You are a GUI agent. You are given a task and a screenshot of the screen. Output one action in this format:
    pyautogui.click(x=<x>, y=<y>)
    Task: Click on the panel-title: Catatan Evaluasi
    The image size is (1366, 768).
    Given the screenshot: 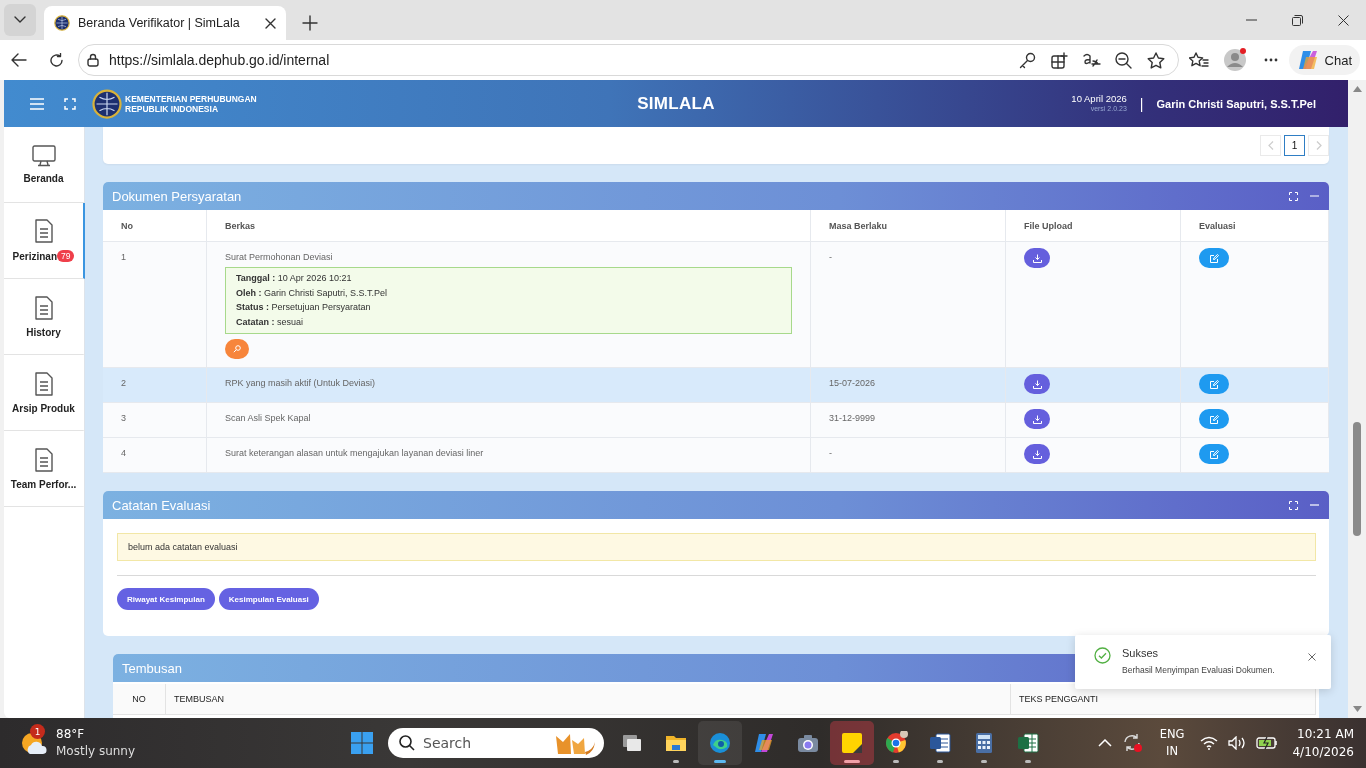 What is the action you would take?
    pyautogui.click(x=161, y=505)
    